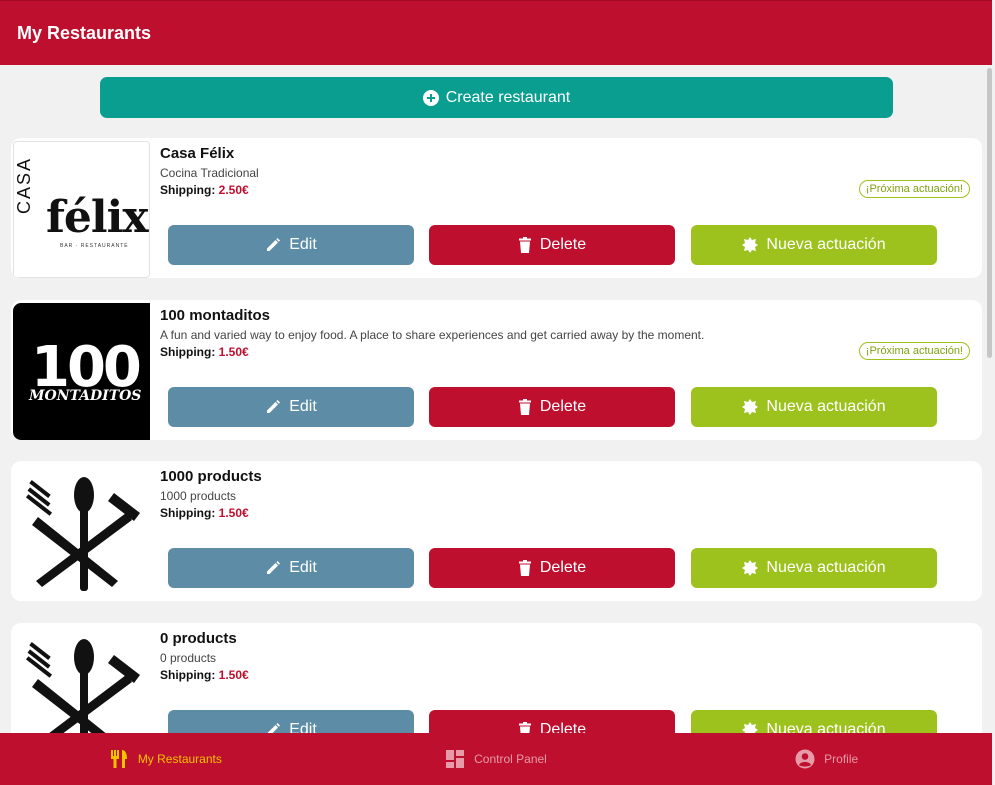  I want to click on restaurant-name: 0 products, so click(198, 638).